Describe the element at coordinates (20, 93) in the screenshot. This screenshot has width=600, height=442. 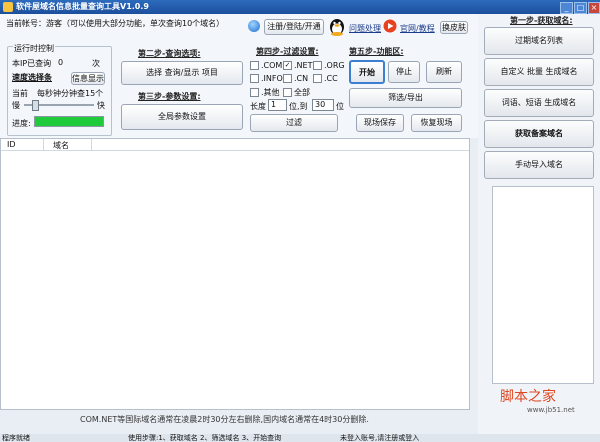
I see `current-label: 当前` at that location.